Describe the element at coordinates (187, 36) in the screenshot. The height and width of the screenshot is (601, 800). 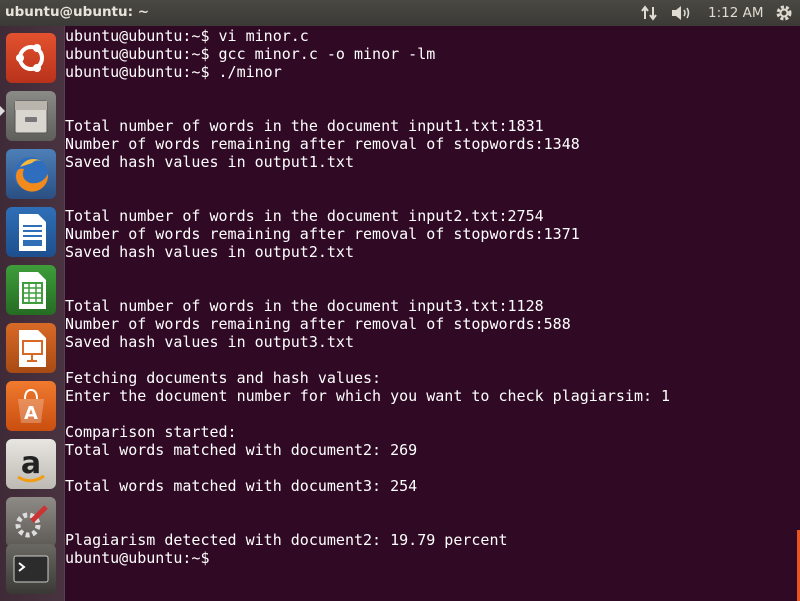
I see `terminal-line: ubuntu@ubuntu:~$ vi minor.c` at that location.